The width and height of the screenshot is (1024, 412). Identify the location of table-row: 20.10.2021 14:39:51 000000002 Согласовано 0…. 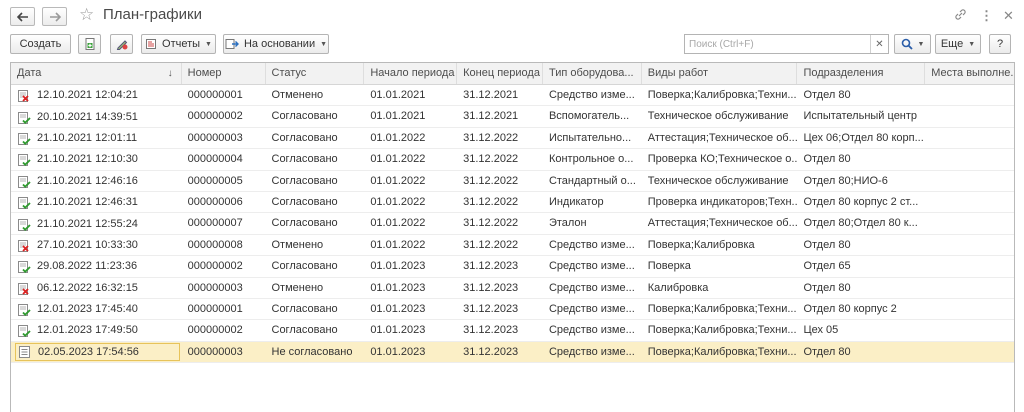
(512, 117).